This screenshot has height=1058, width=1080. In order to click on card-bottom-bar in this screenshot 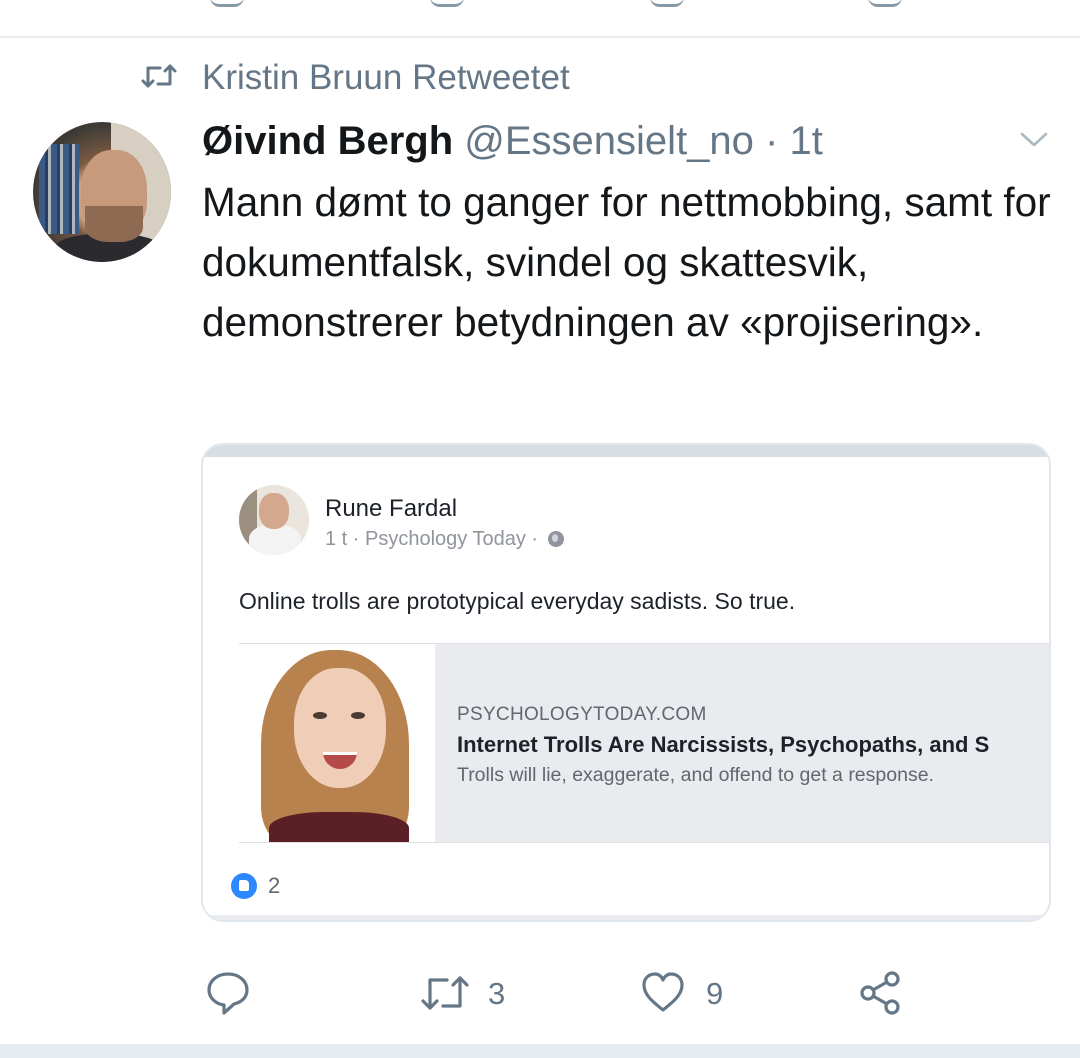, I will do `click(626, 917)`.